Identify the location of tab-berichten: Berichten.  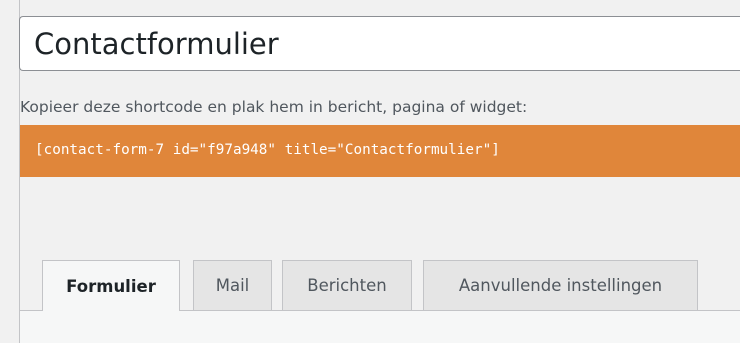
(347, 285).